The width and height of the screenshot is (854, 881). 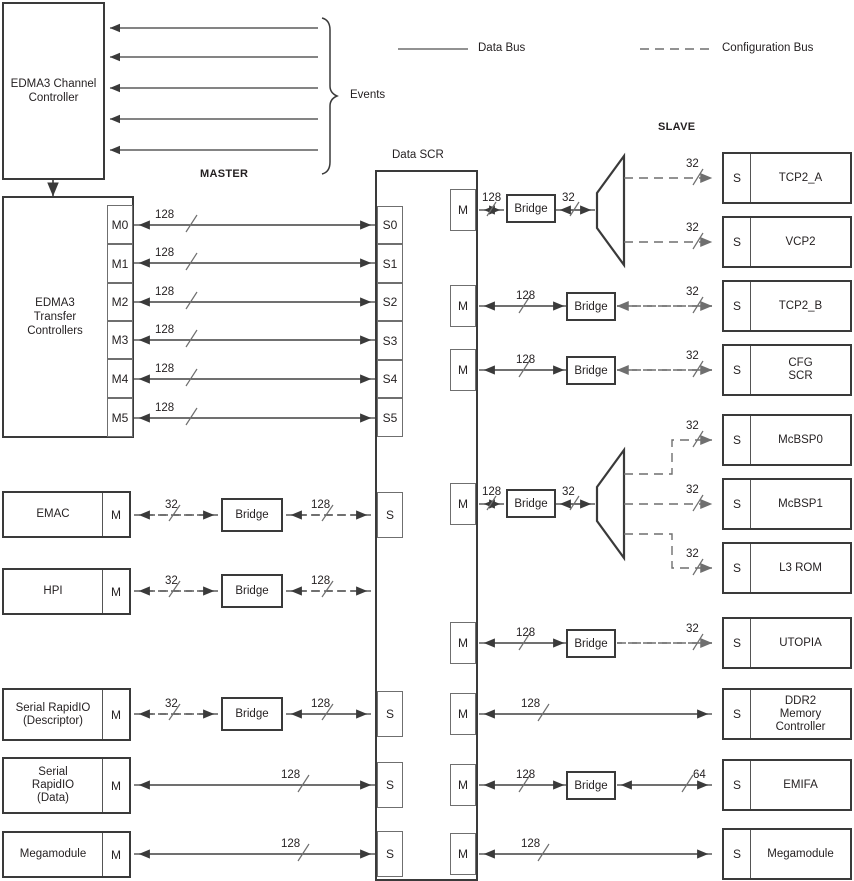 What do you see at coordinates (692, 629) in the screenshot?
I see `bus-width-utopia: 32` at bounding box center [692, 629].